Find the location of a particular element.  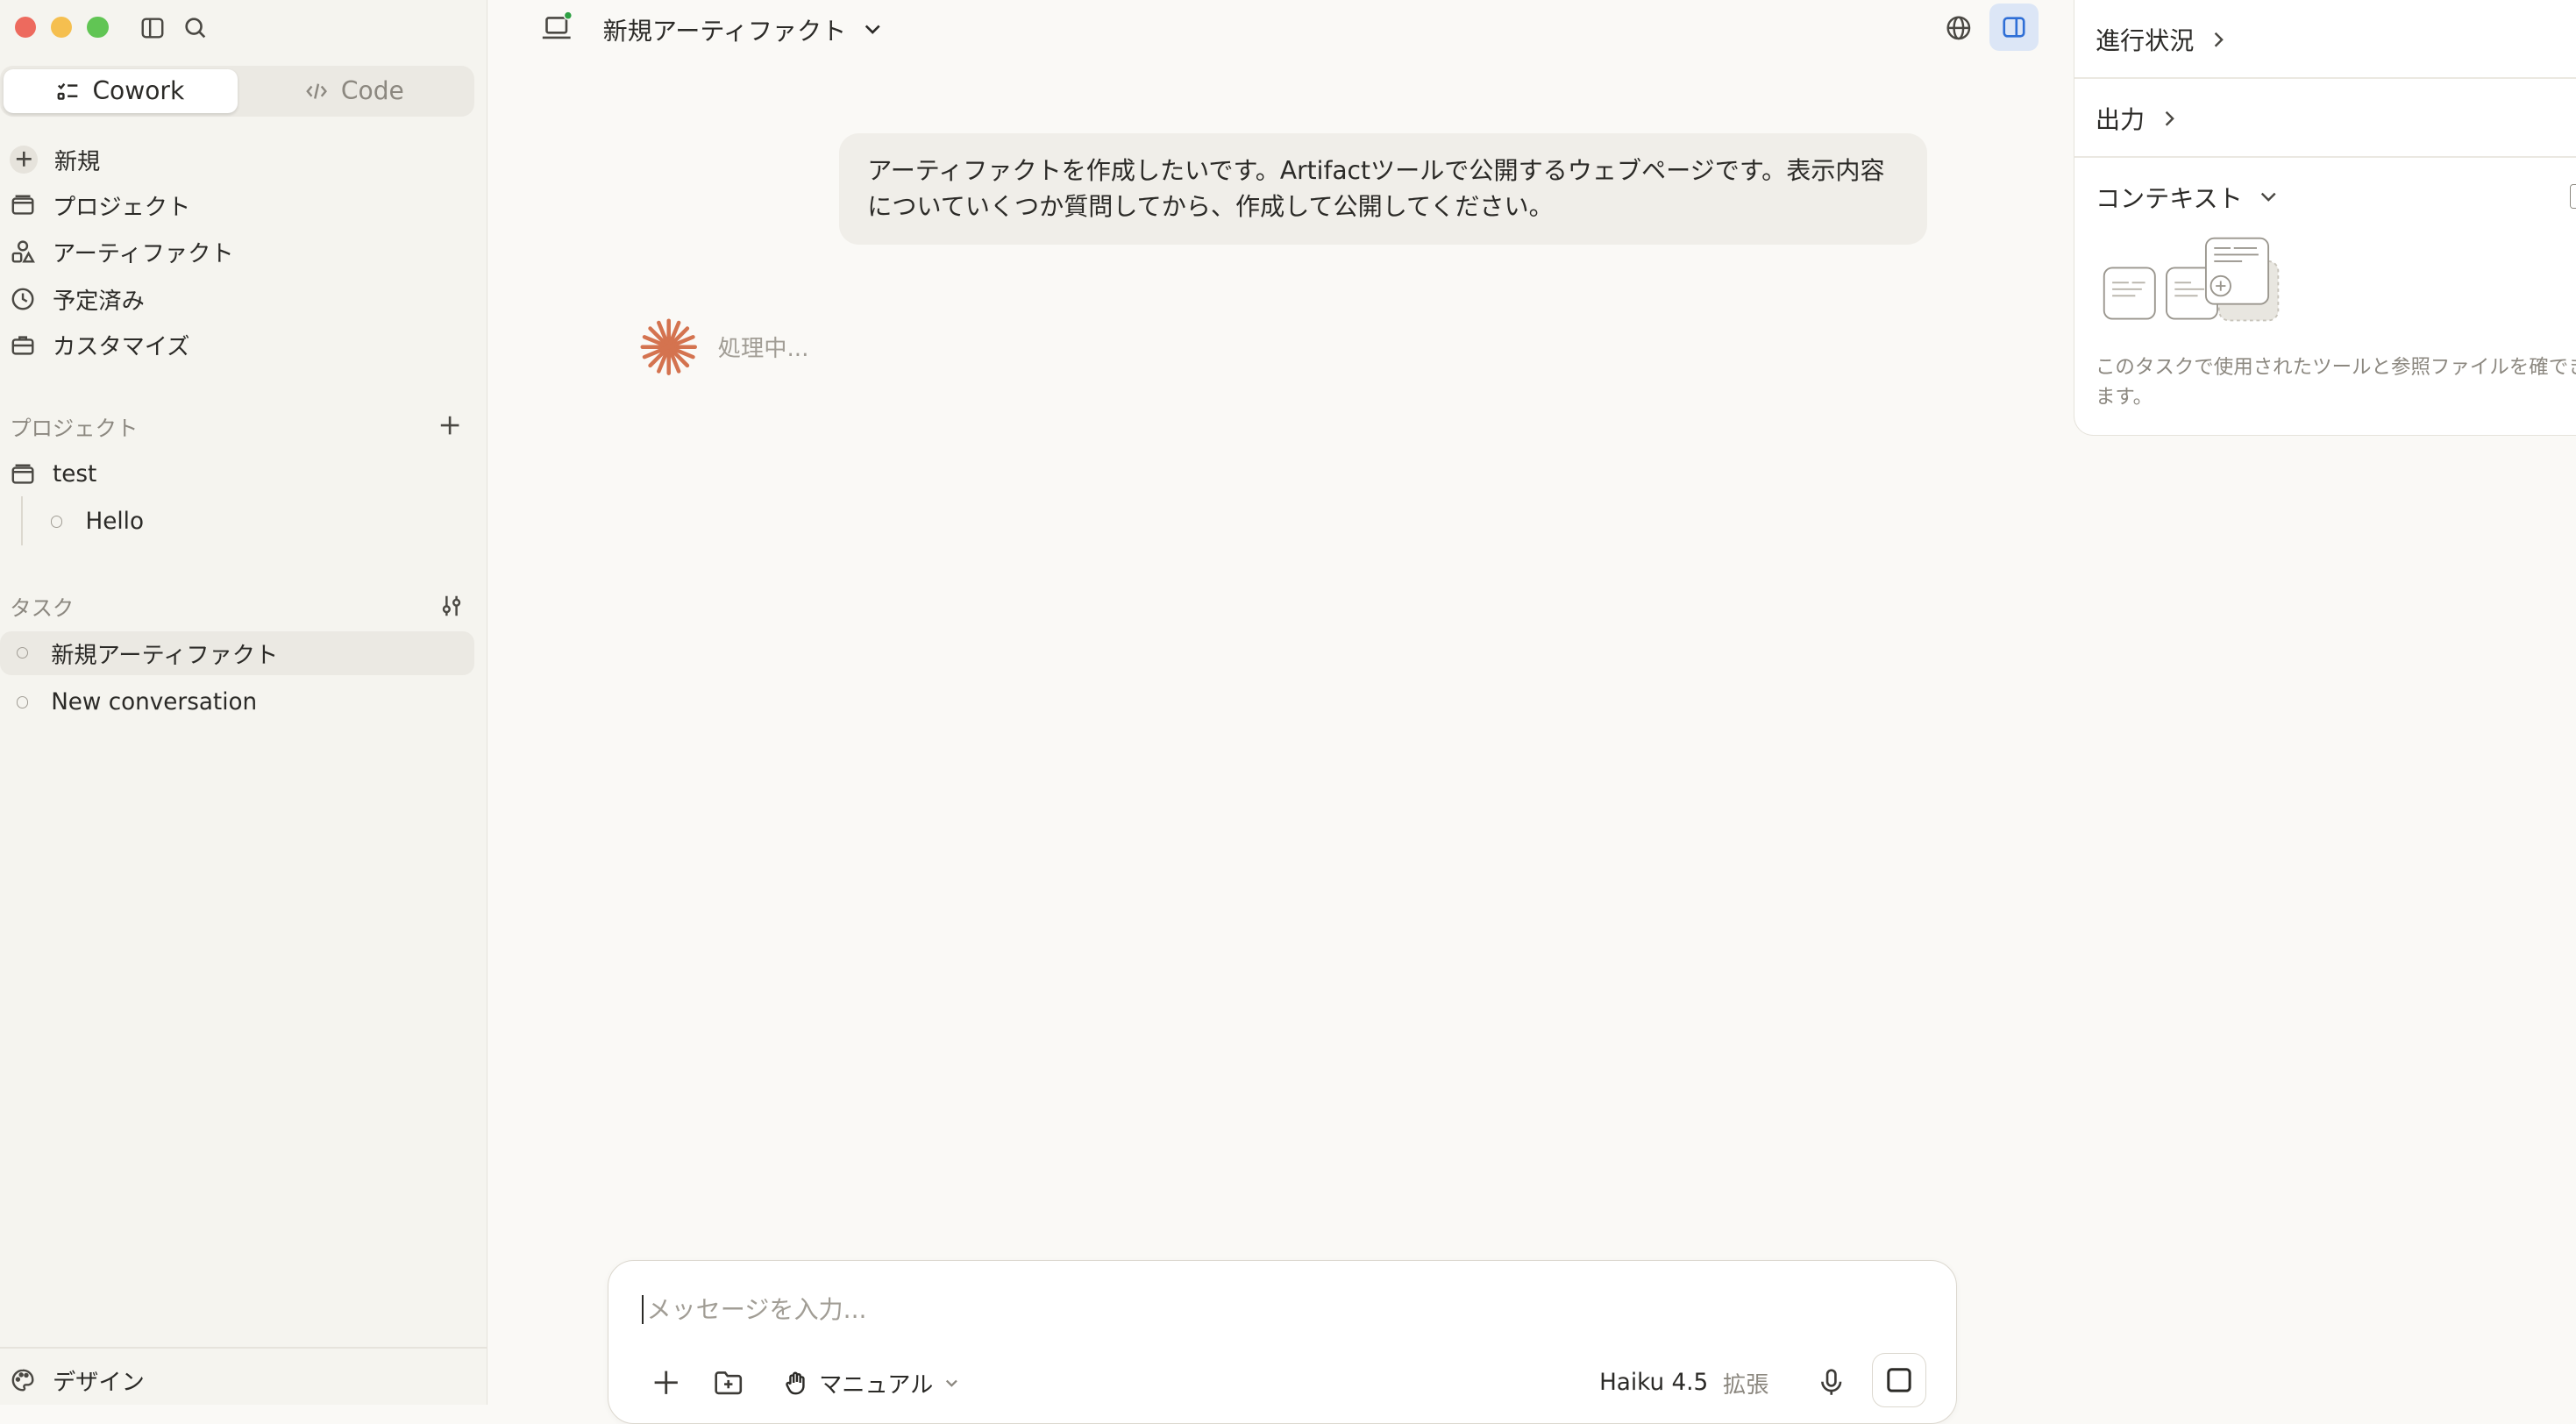

context-label: コンテキスト is located at coordinates (2169, 199).